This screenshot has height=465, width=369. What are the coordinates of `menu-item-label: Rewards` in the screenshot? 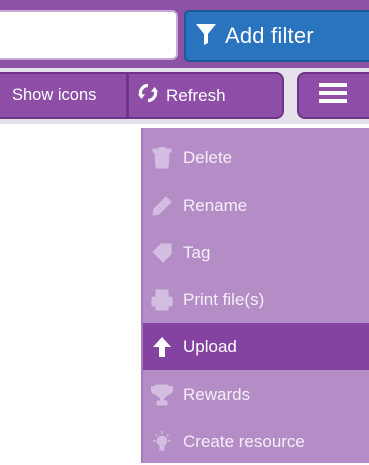 It's located at (217, 394).